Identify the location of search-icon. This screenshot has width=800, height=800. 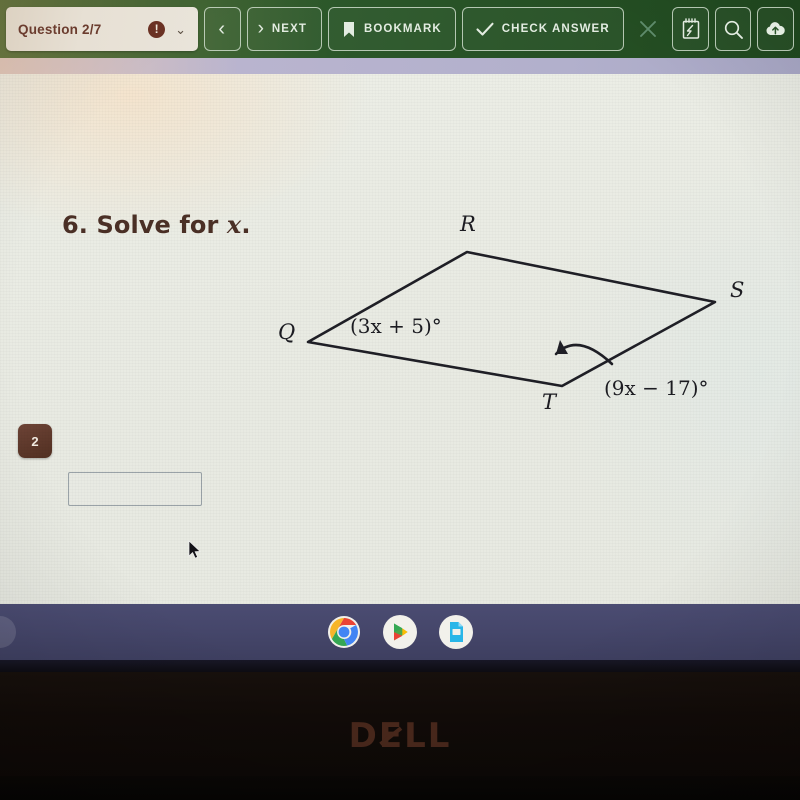
(733, 29).